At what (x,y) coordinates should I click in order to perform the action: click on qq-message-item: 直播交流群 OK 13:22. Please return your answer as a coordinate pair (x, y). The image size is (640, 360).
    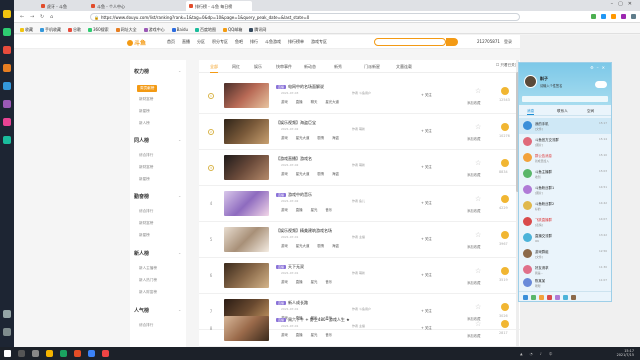
    Looking at the image, I should click on (565, 238).